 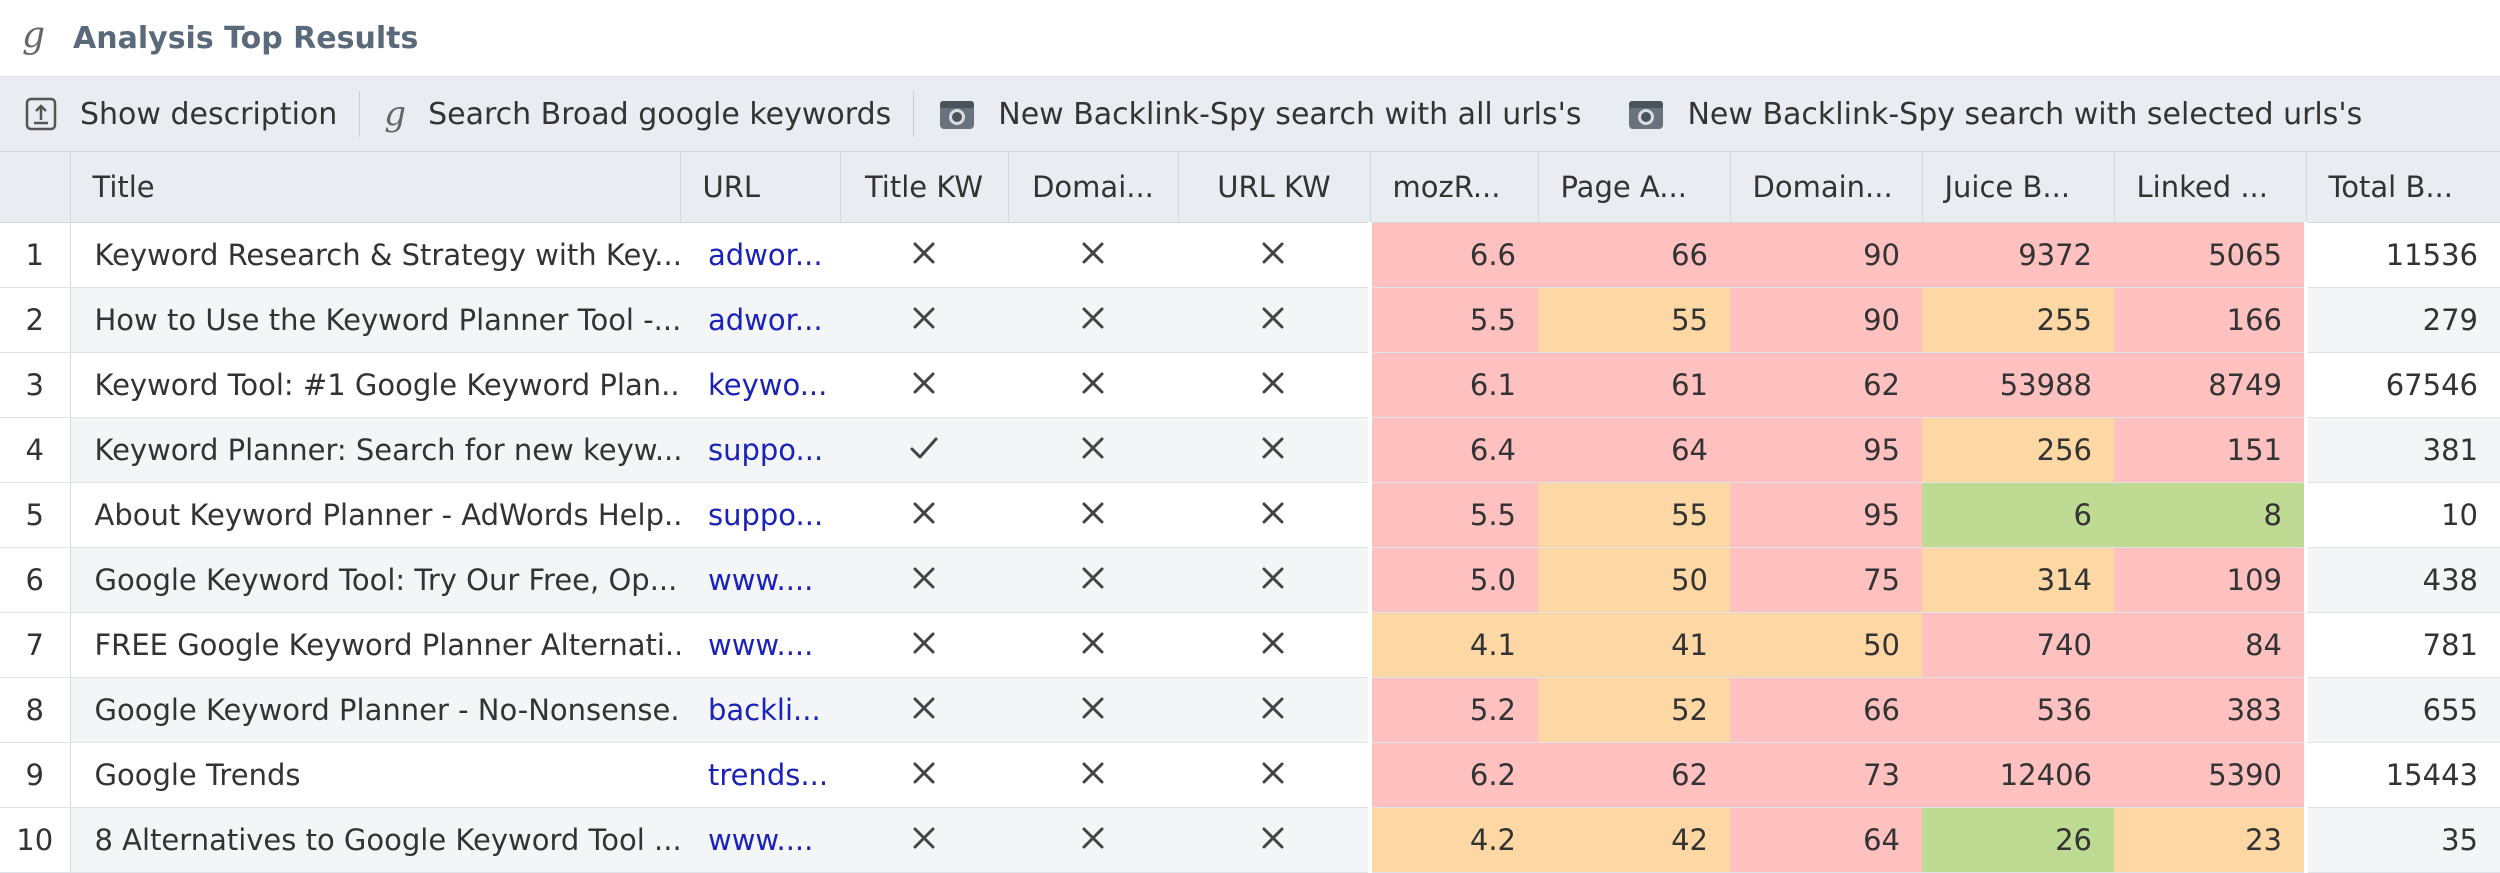 What do you see at coordinates (35, 187) in the screenshot?
I see `row-number-header` at bounding box center [35, 187].